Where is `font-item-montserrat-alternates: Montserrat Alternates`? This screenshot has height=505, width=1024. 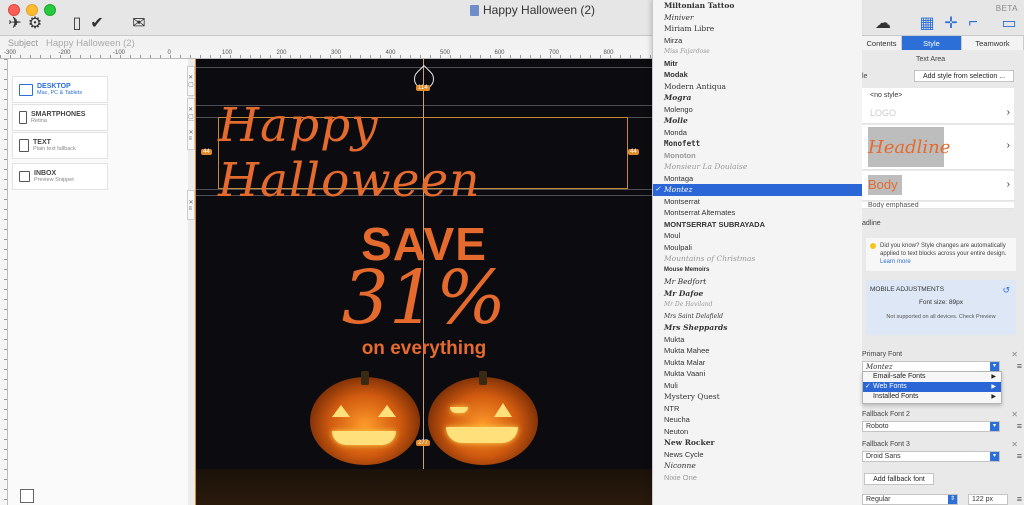
font-item-montserrat-alternates: Montserrat Alternates is located at coordinates (757, 213).